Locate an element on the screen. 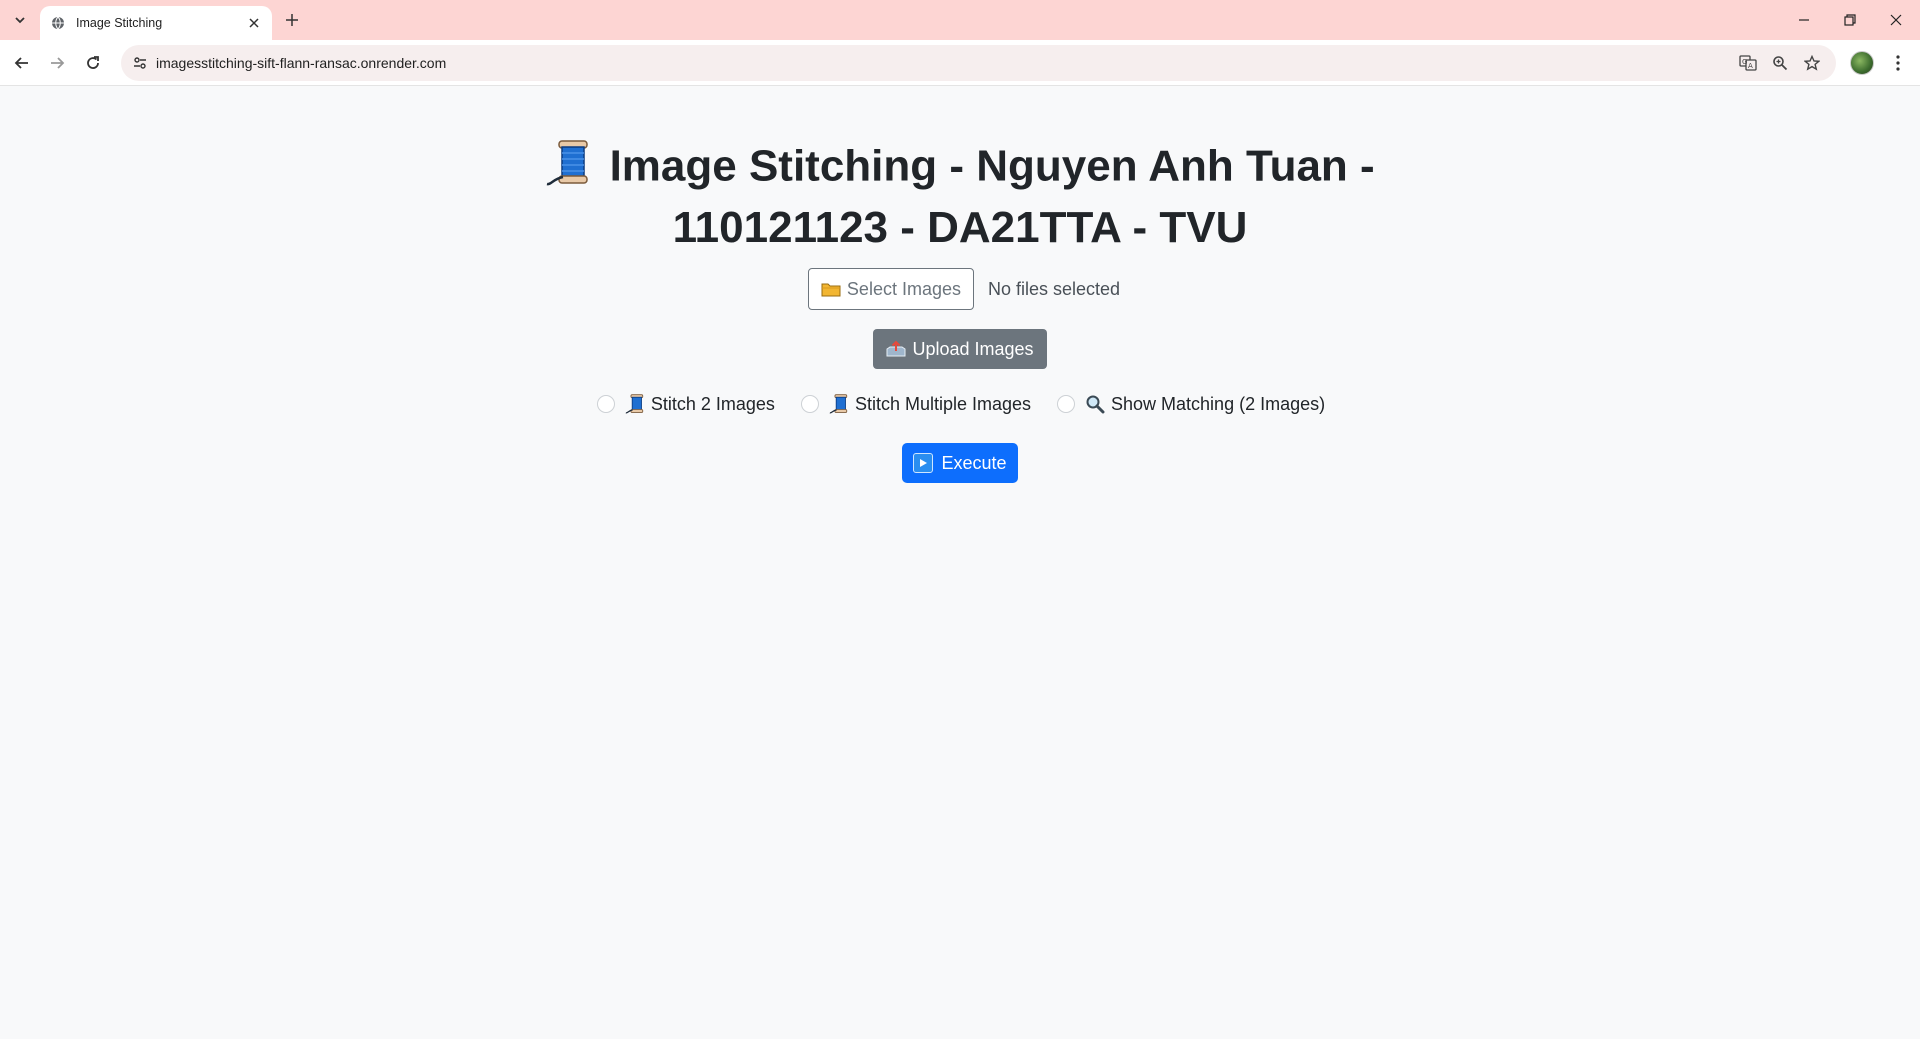  browser-menu-button is located at coordinates (1898, 63).